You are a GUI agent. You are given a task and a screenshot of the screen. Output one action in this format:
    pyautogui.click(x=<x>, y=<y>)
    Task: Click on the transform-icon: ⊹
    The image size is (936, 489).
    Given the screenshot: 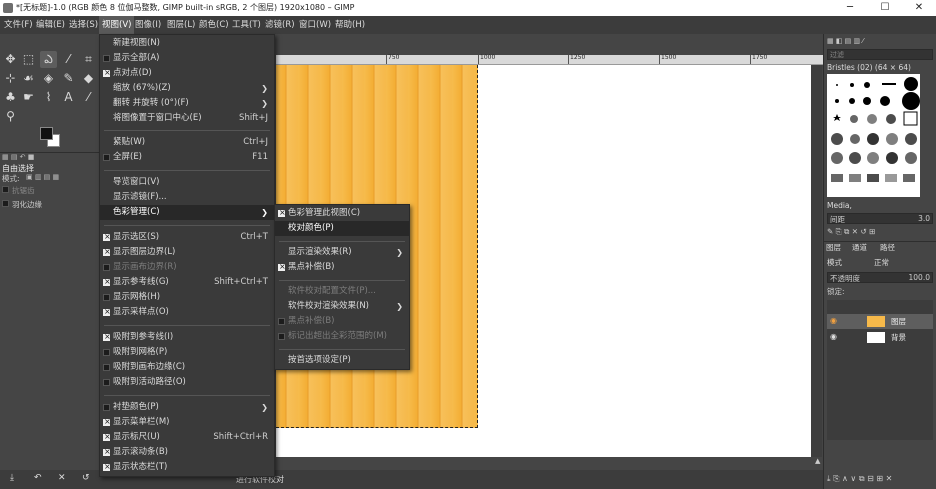 What is the action you would take?
    pyautogui.click(x=10, y=78)
    